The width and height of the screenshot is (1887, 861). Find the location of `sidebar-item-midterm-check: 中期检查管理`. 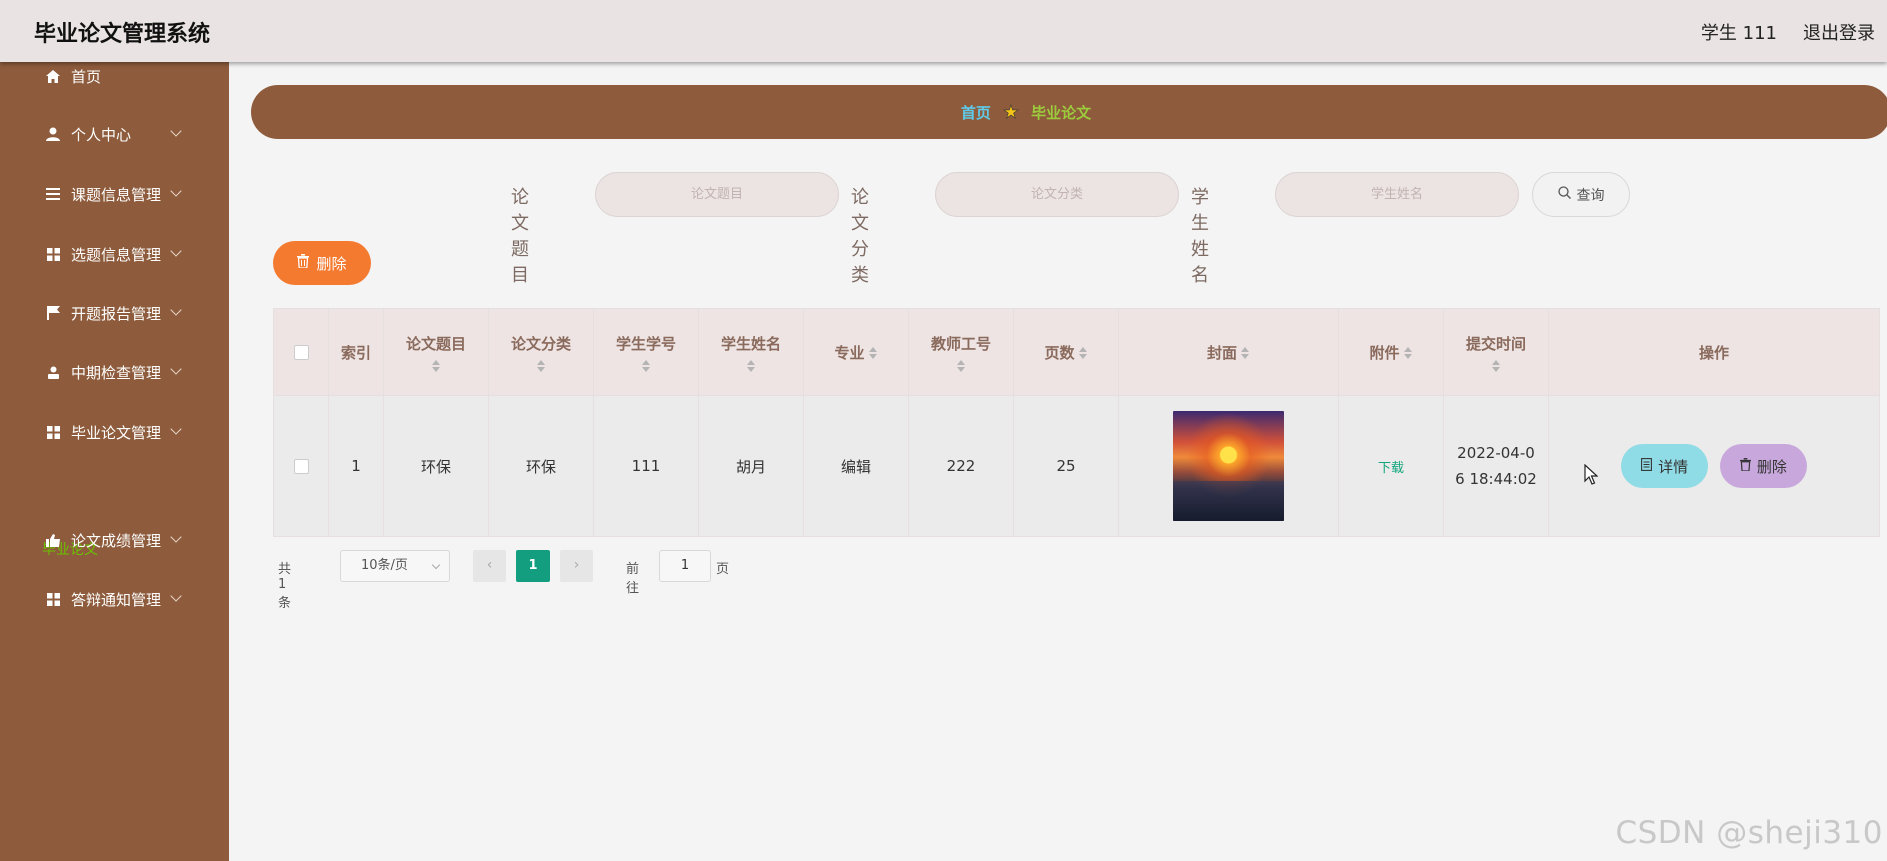

sidebar-item-midterm-check: 中期检查管理 is located at coordinates (114, 372).